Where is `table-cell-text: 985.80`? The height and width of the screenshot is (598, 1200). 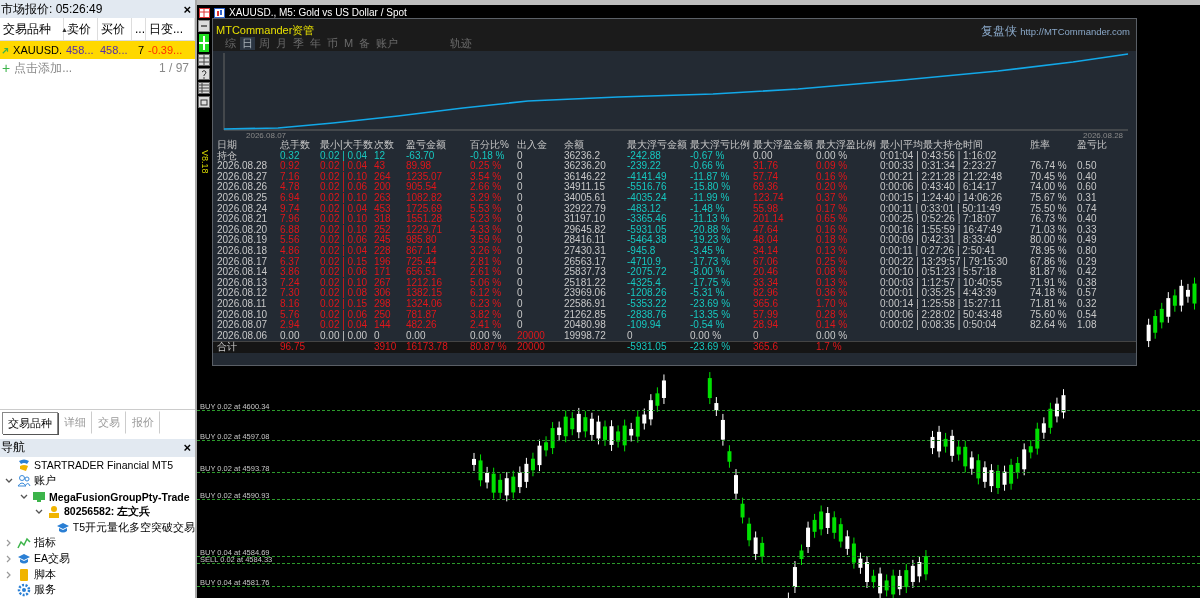
table-cell-text: 985.80 is located at coordinates (422, 240).